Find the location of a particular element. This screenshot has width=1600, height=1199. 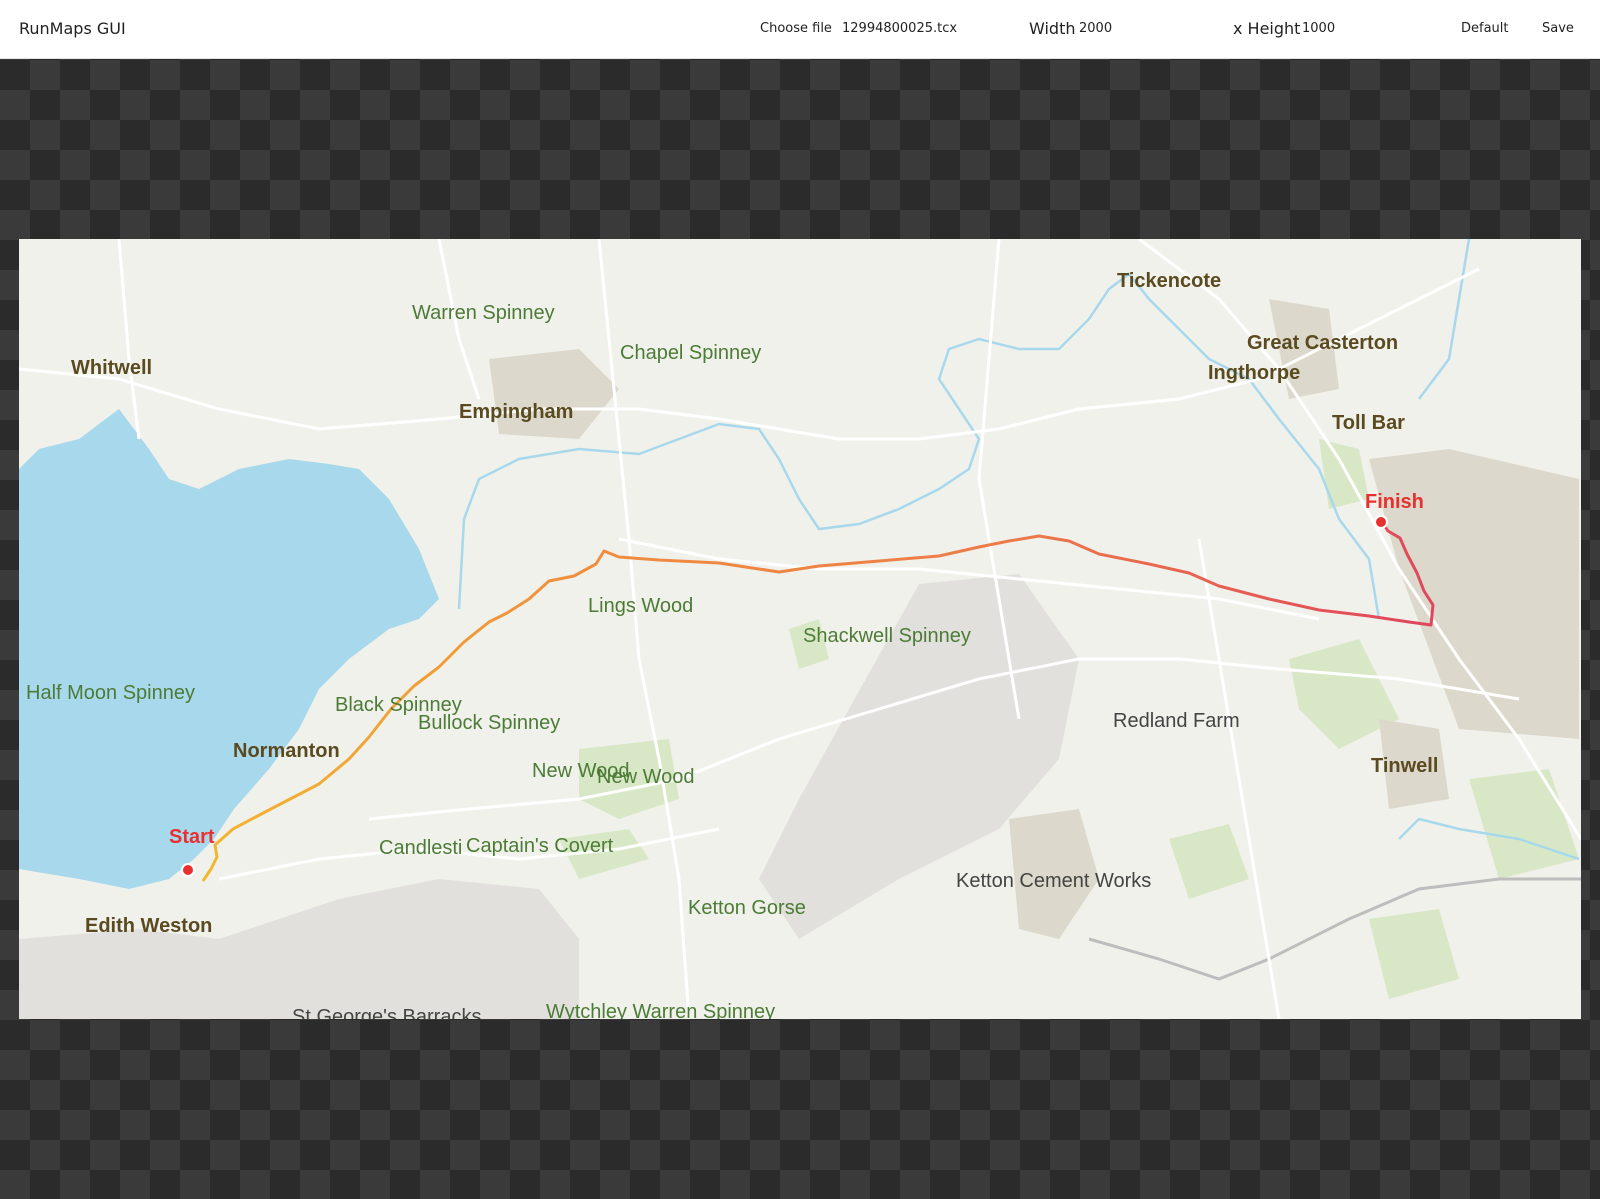

map-label-great-casterton: Great Casterton is located at coordinates (1323, 343).